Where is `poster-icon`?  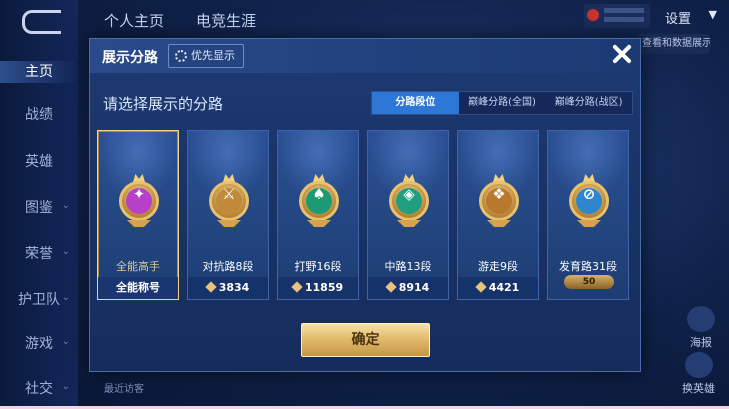
poster-icon is located at coordinates (701, 319).